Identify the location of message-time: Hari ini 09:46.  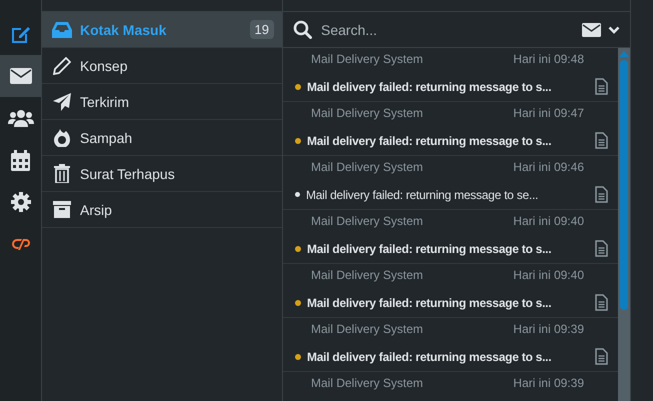
(548, 168).